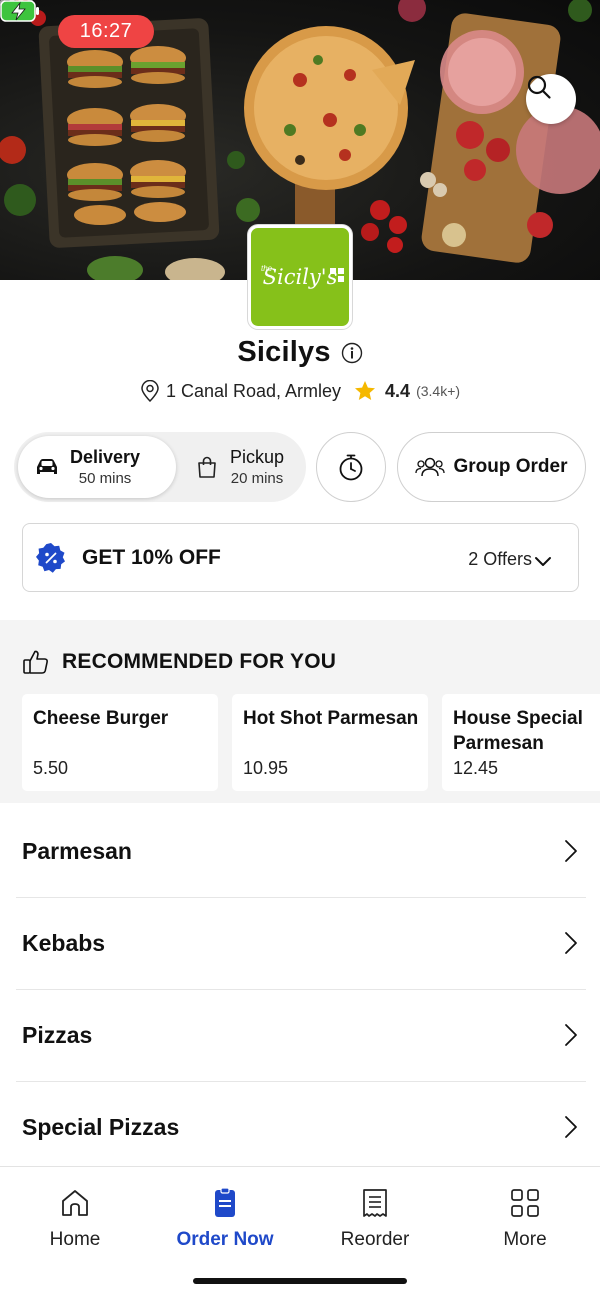 The image size is (600, 1298). I want to click on recommended-item: House Special Parmesan 12.45, so click(521, 742).